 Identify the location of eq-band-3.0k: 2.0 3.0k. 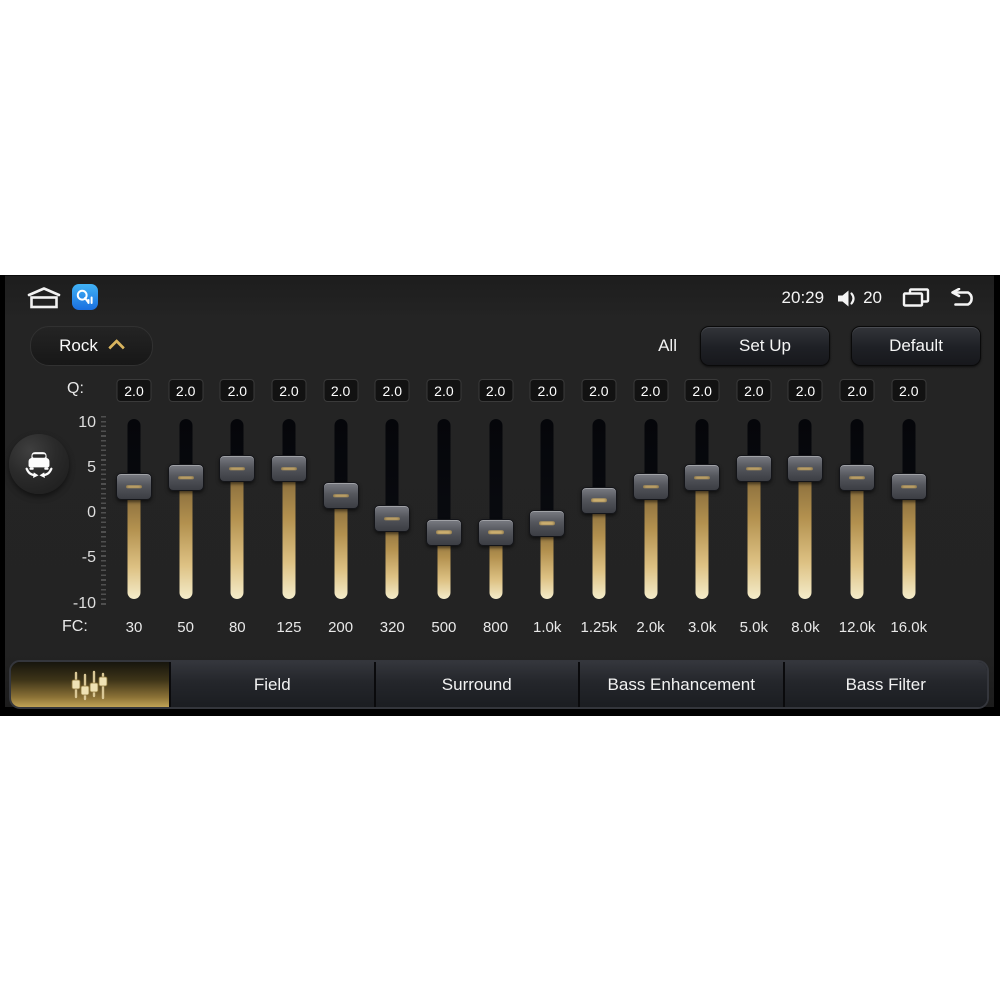
(702, 510).